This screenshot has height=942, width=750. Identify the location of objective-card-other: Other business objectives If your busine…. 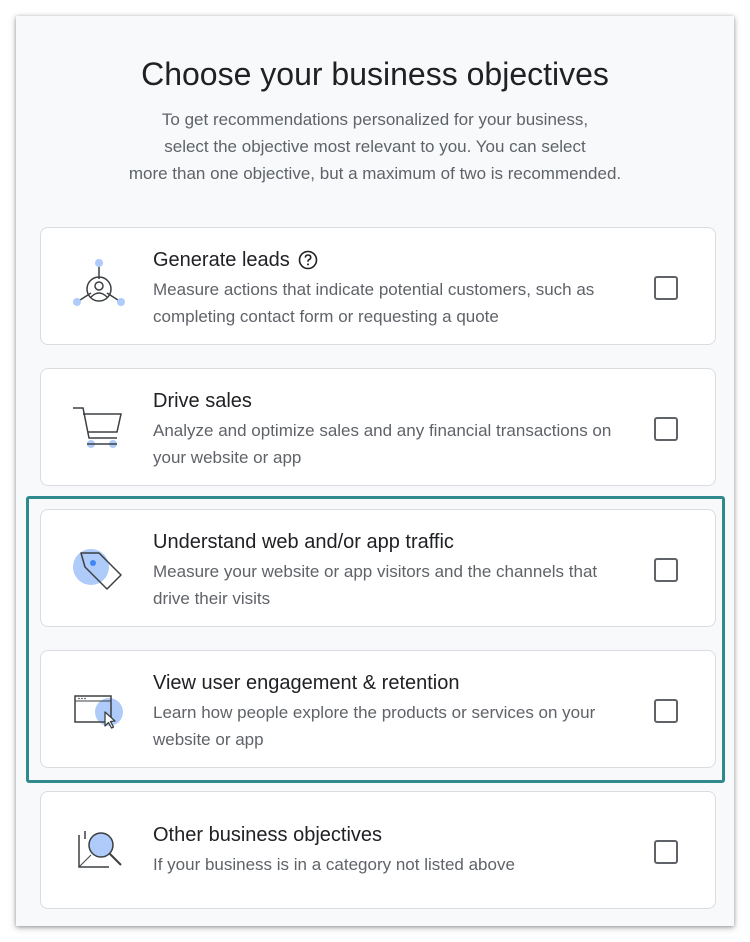
(378, 850).